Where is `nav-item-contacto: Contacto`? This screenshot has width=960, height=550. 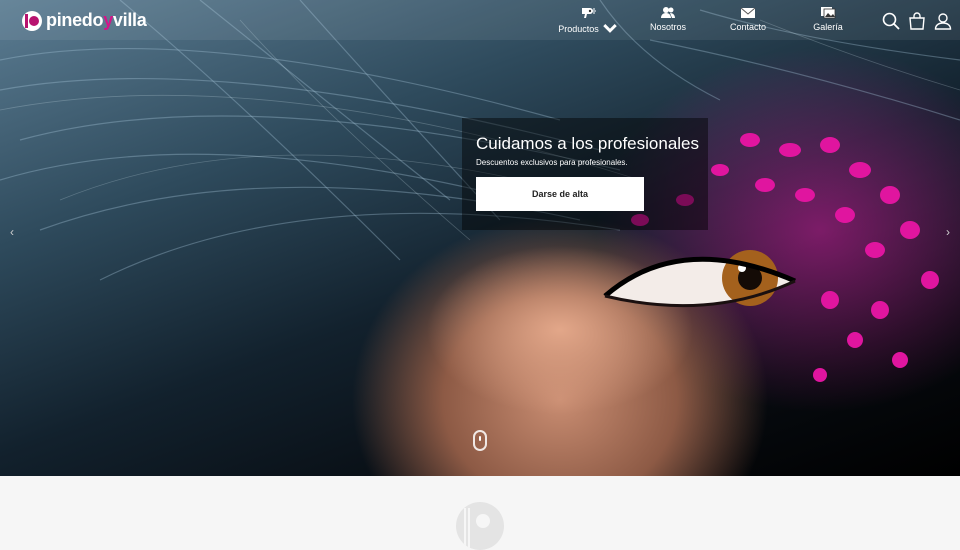 nav-item-contacto: Contacto is located at coordinates (748, 20).